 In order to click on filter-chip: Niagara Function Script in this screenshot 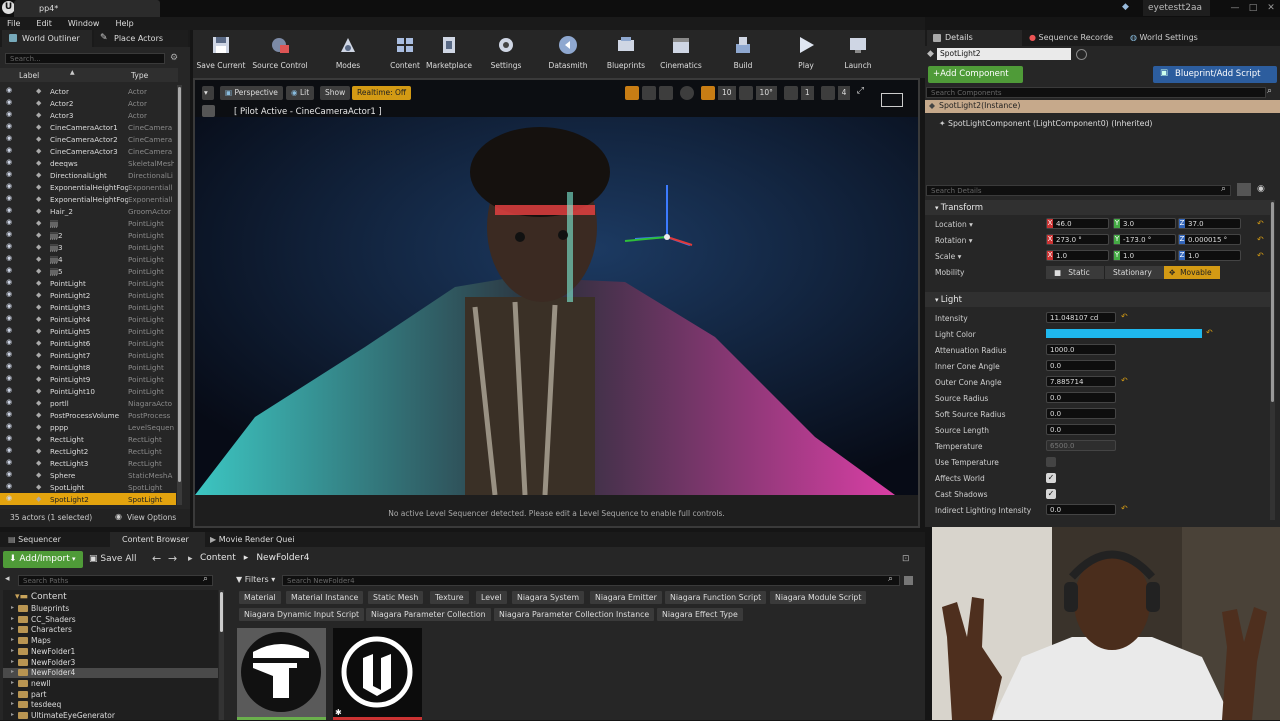, I will do `click(716, 597)`.